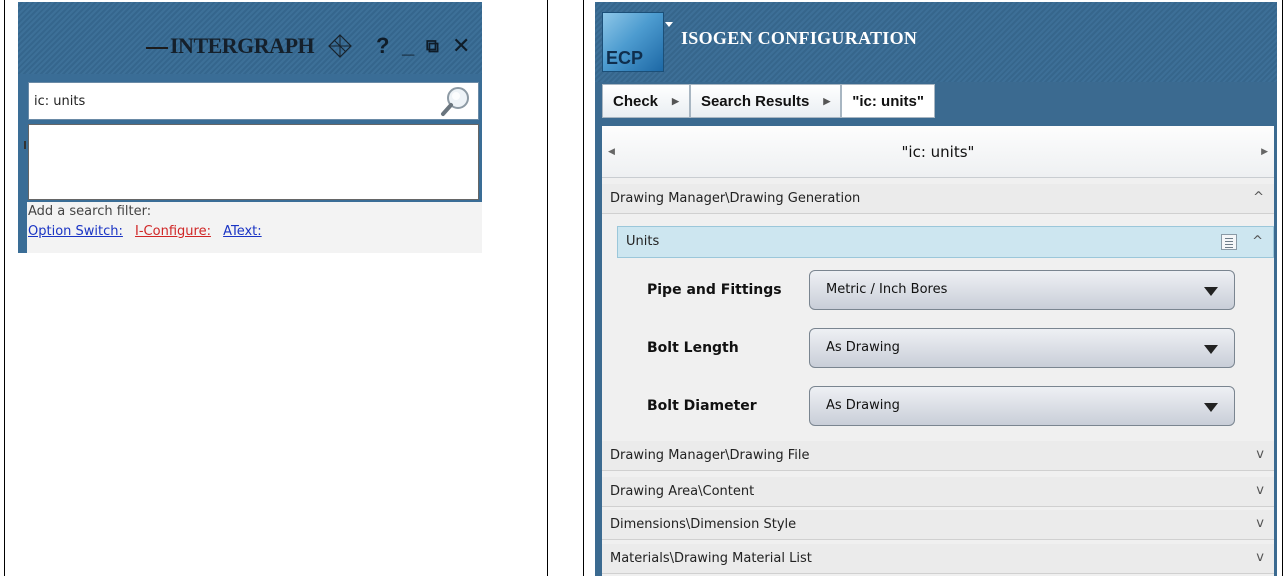 This screenshot has height=576, width=1285. What do you see at coordinates (583, 288) in the screenshot?
I see `frame-divider-right` at bounding box center [583, 288].